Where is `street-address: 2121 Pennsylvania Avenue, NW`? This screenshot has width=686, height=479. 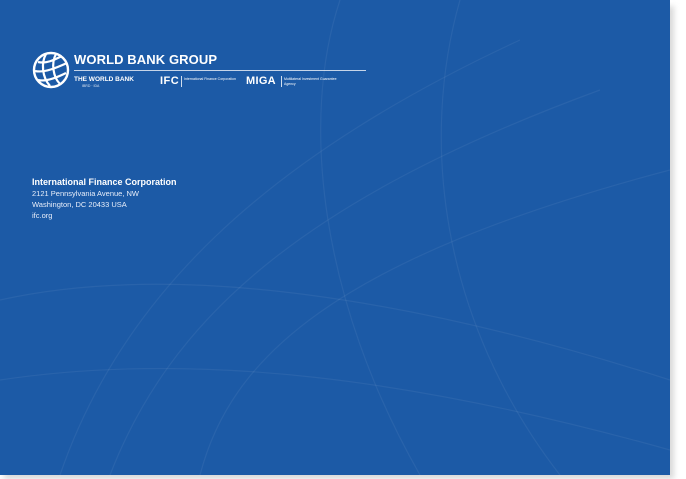
street-address: 2121 Pennsylvania Avenue, NW is located at coordinates (86, 193).